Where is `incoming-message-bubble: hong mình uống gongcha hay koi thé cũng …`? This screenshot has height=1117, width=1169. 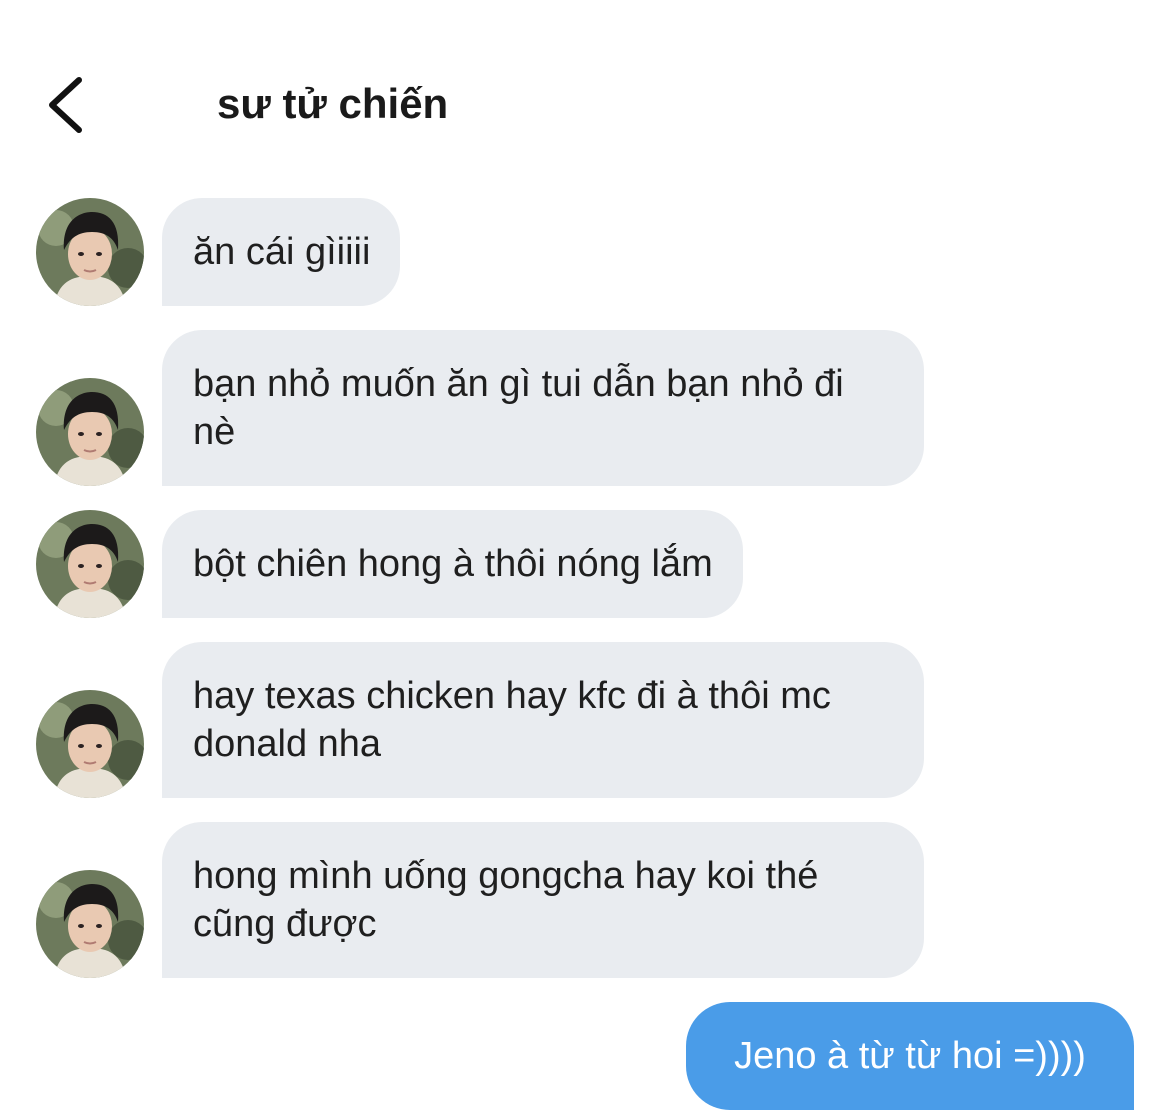
incoming-message-bubble: hong mình uống gongcha hay koi thé cũng … is located at coordinates (543, 900).